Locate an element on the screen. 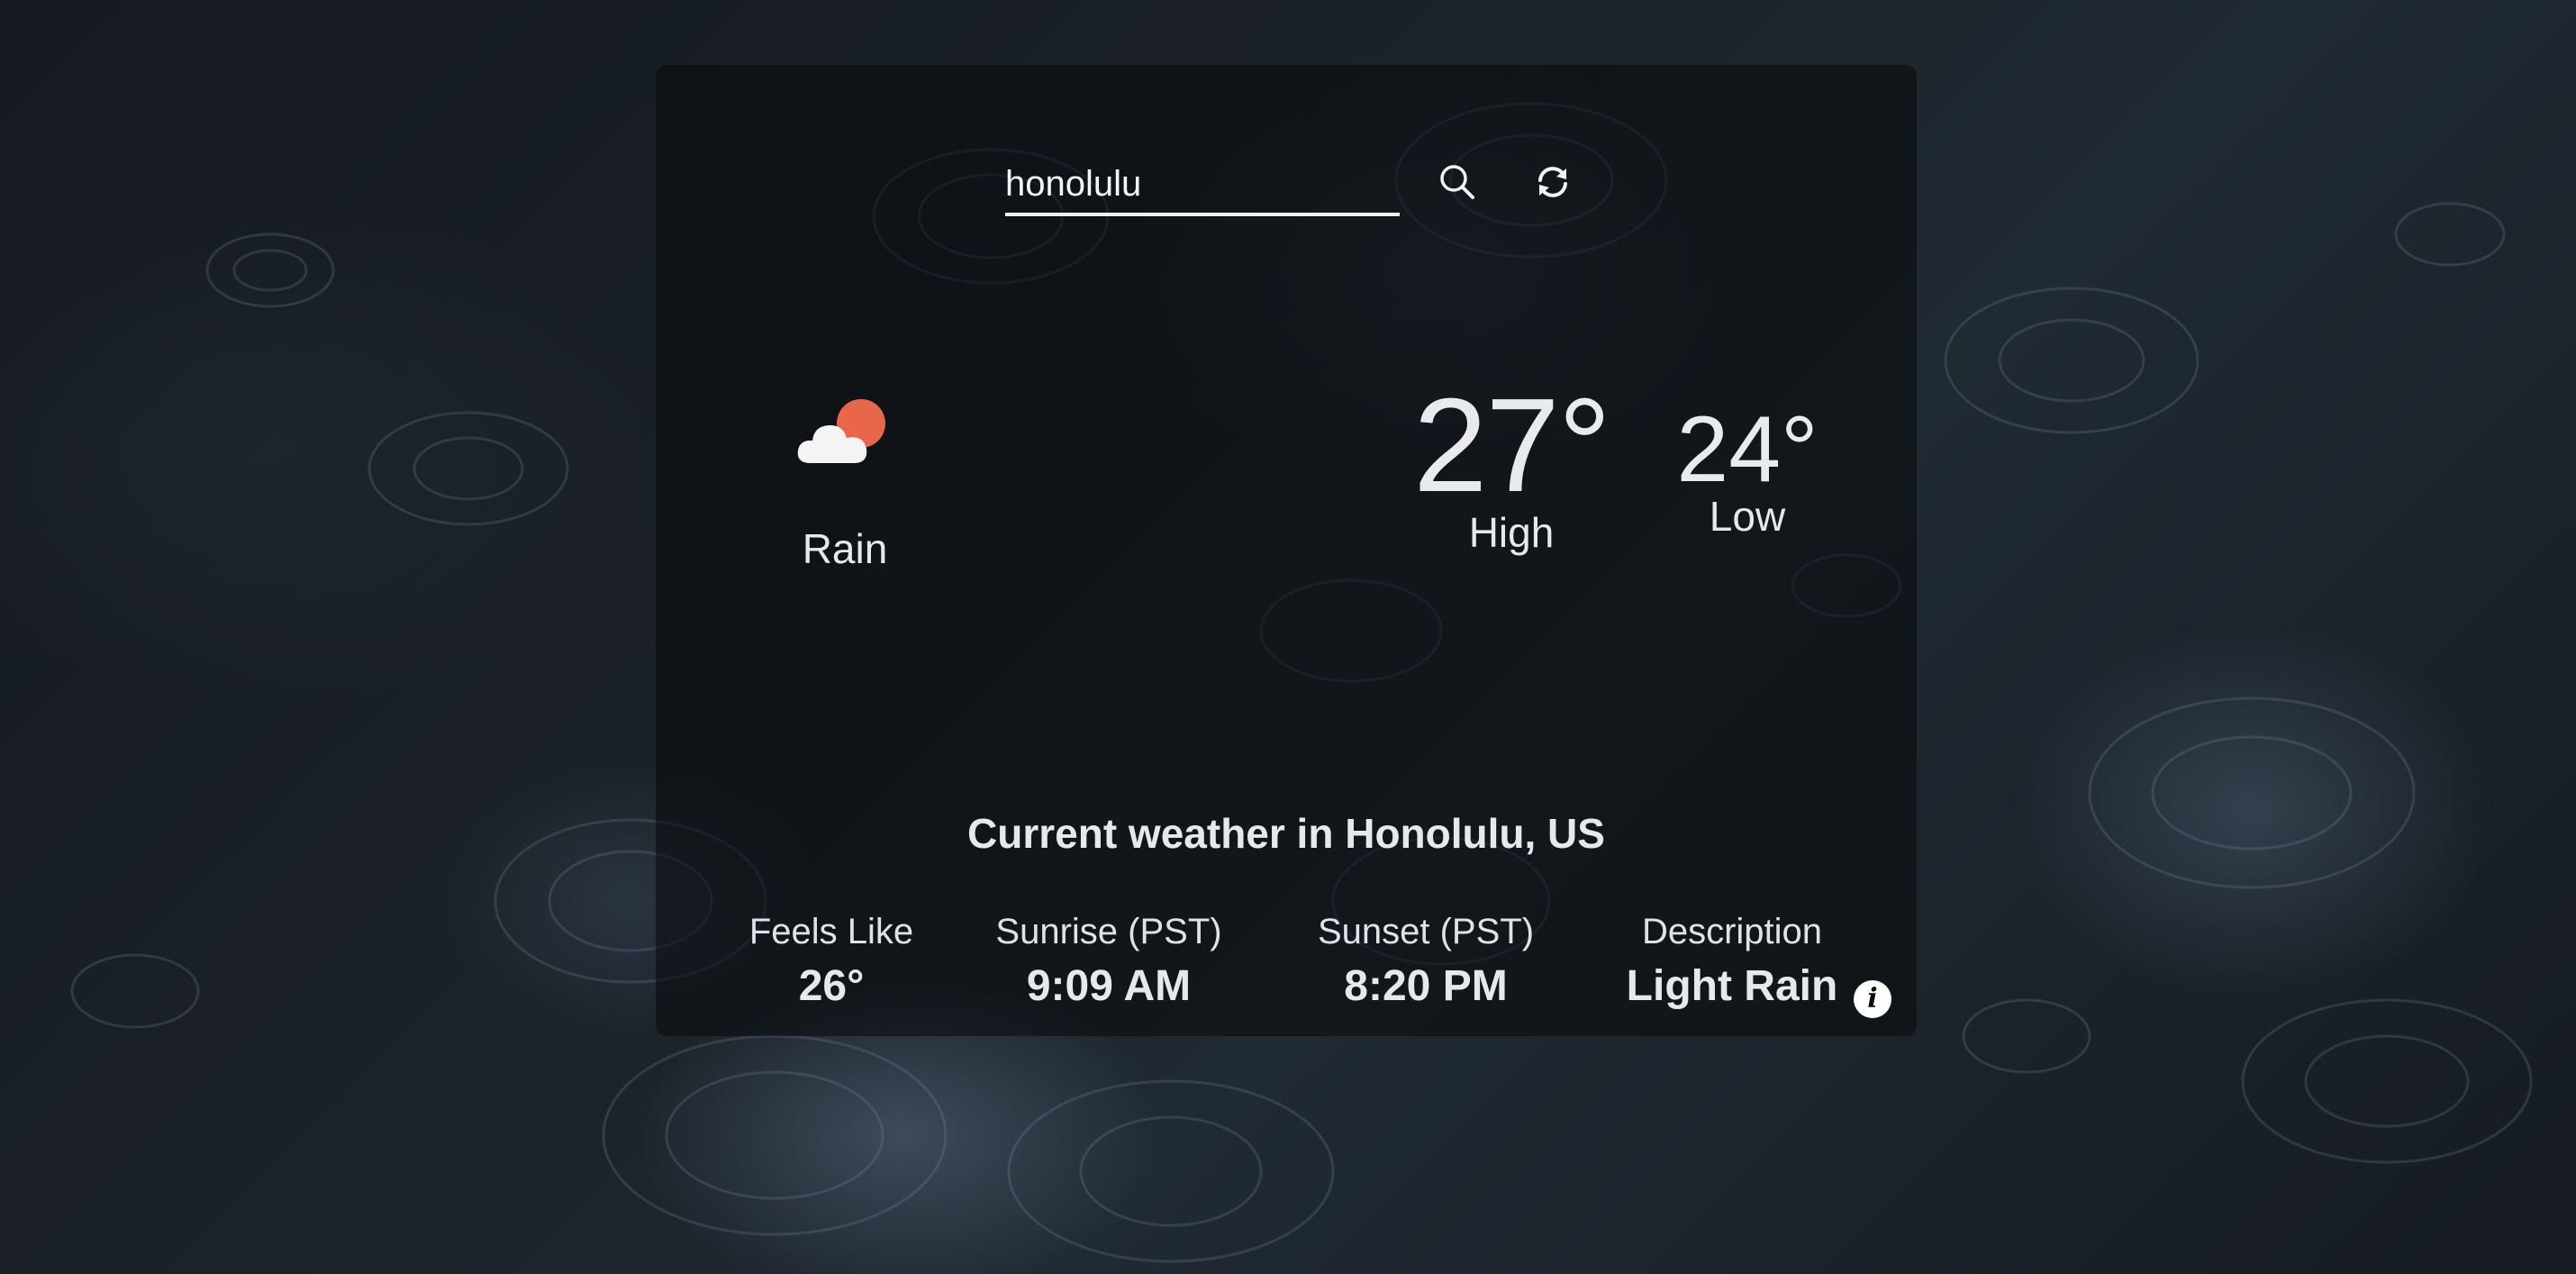 This screenshot has width=2576, height=1274. city-search-input is located at coordinates (1202, 185).